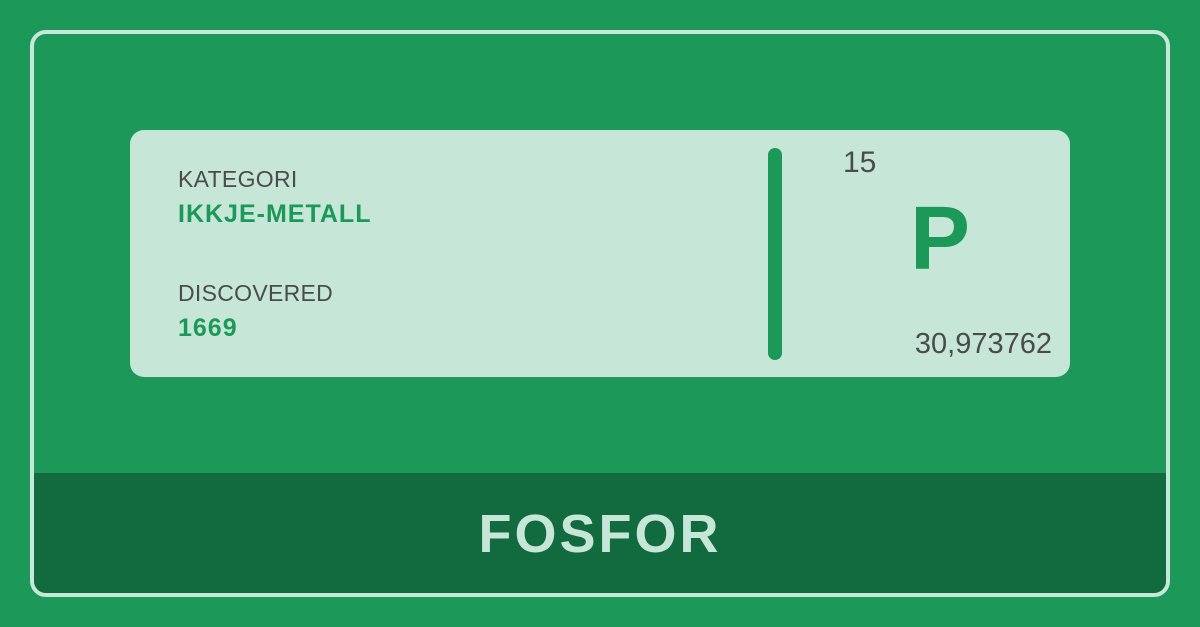  Describe the element at coordinates (208, 328) in the screenshot. I see `discovered-value: 1669` at that location.